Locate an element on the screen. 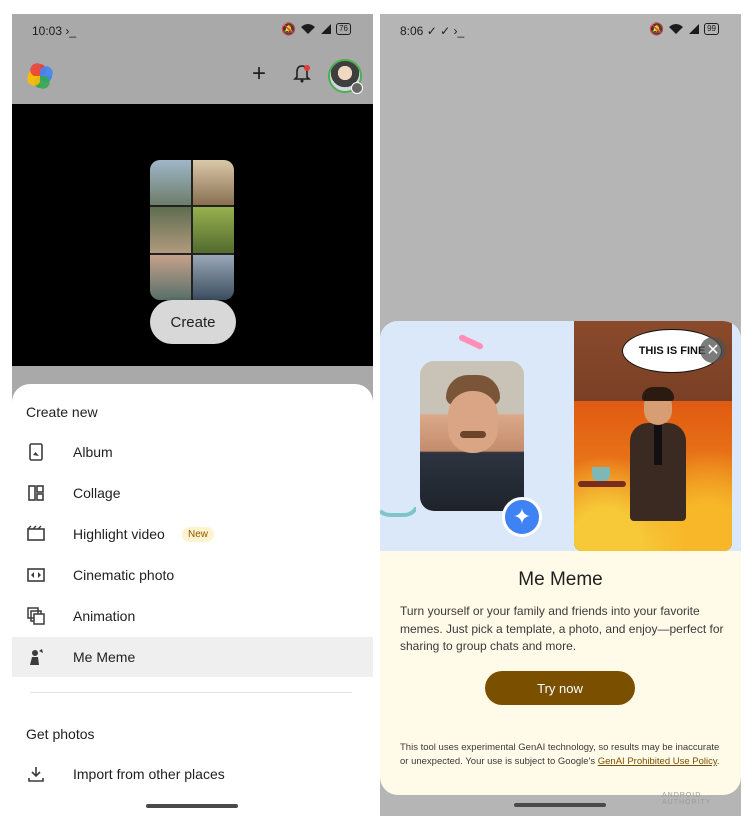 The image size is (750, 824). create-button: Create is located at coordinates (193, 322).